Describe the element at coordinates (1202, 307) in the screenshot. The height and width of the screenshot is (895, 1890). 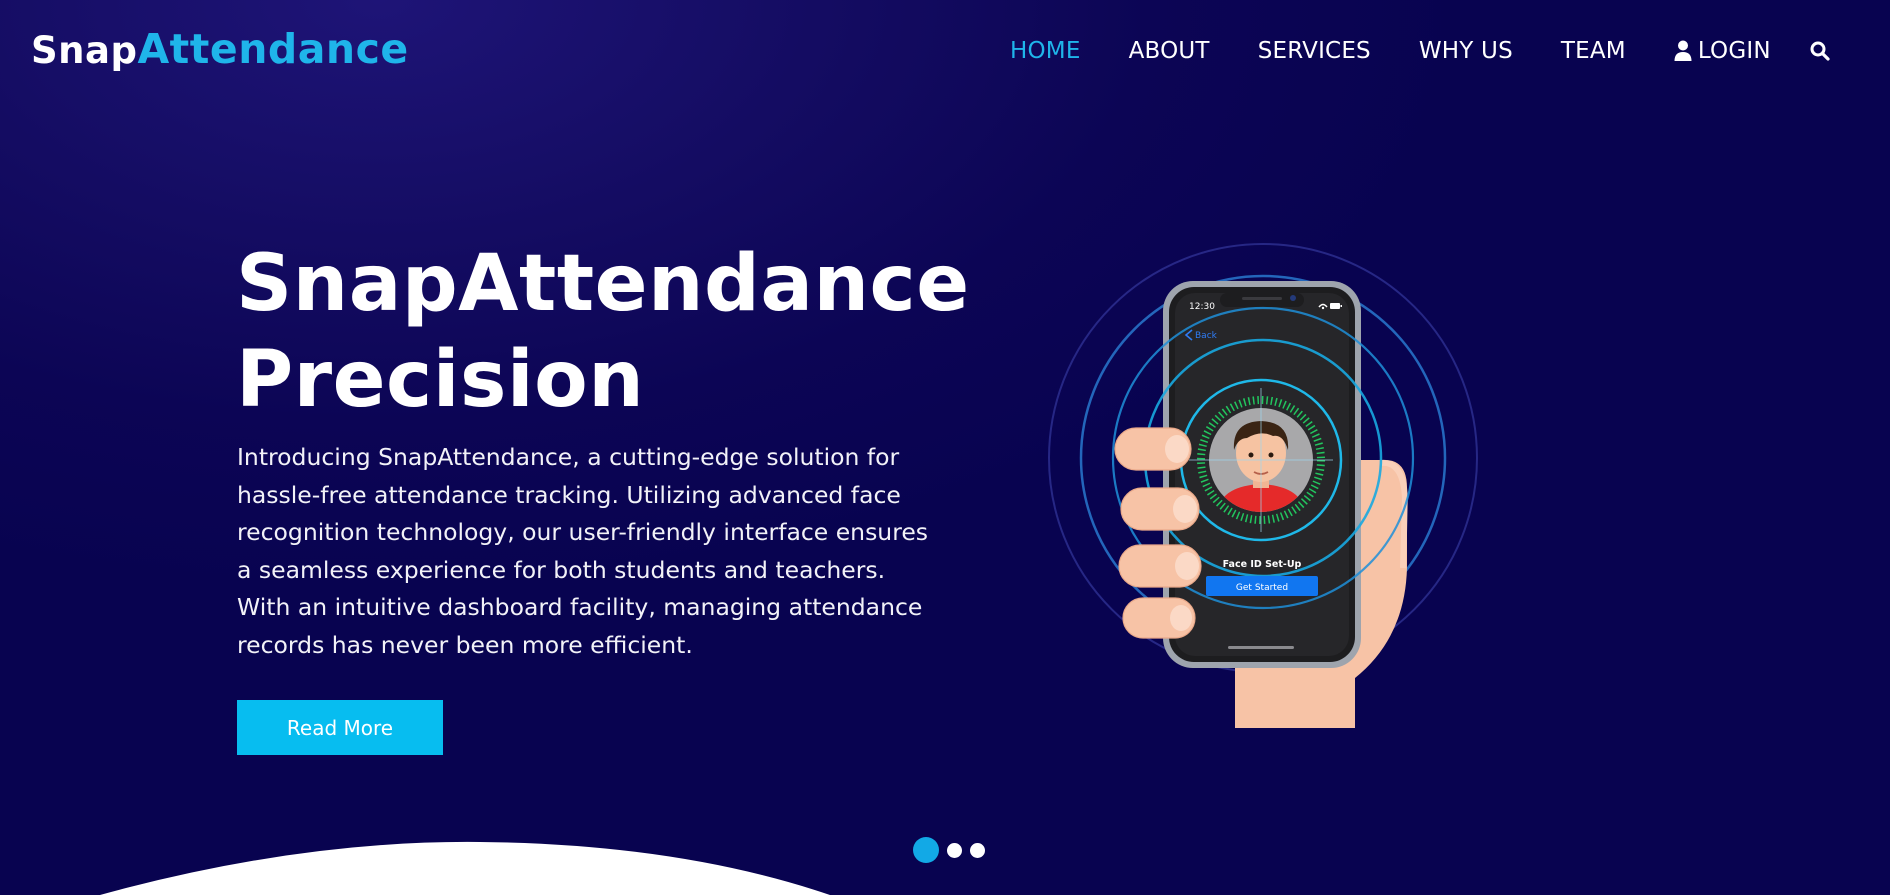
I see `phone-time: 12:30` at that location.